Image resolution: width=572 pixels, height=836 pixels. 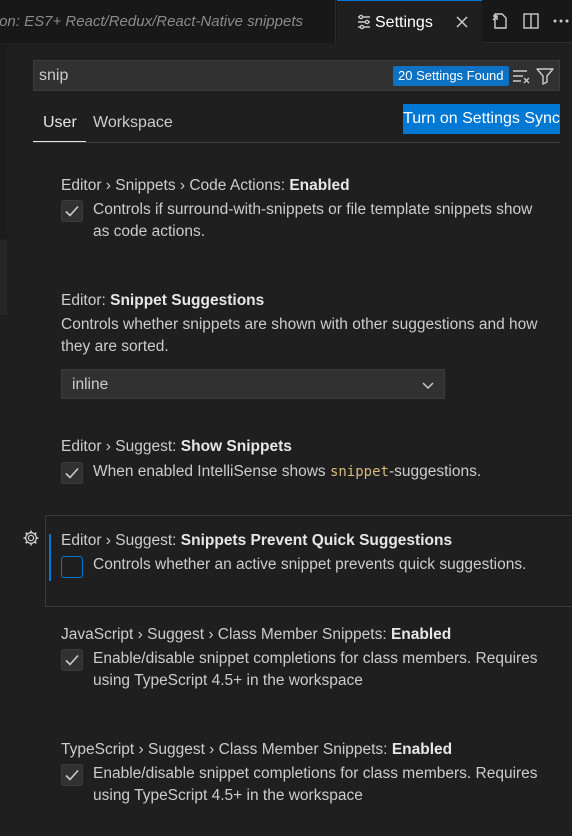 What do you see at coordinates (462, 22) in the screenshot?
I see `close-icon` at bounding box center [462, 22].